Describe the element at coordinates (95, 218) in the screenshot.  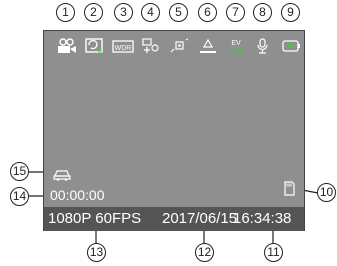
I see `resolution-fps: 1080P 60FPS` at that location.